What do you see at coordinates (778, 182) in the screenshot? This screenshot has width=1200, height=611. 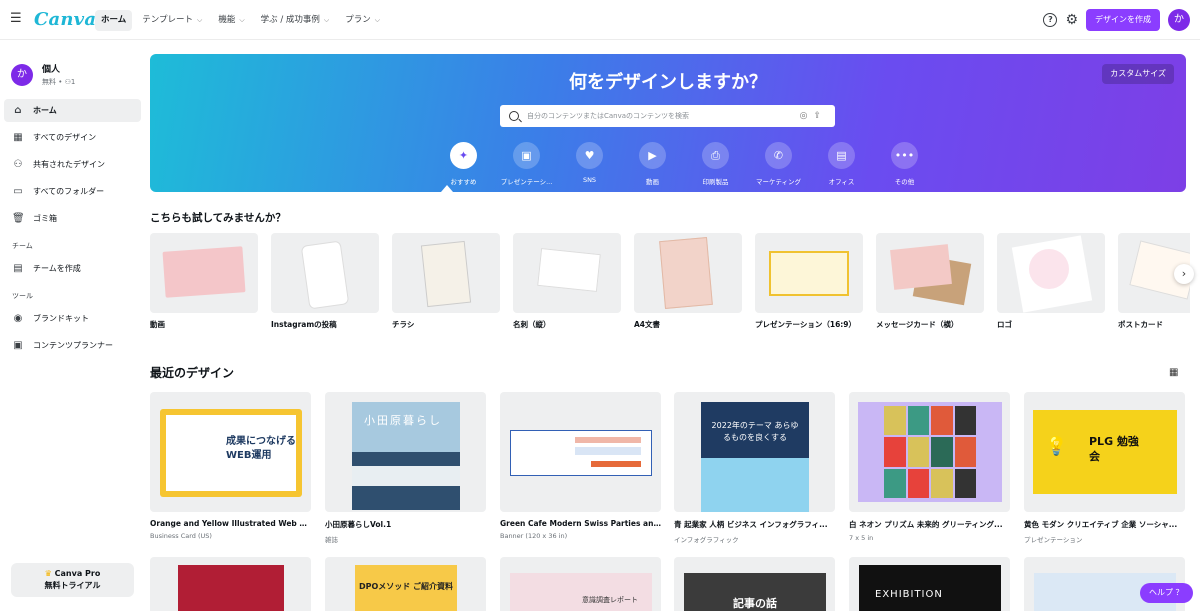 I see `category-label: マーケティング` at bounding box center [778, 182].